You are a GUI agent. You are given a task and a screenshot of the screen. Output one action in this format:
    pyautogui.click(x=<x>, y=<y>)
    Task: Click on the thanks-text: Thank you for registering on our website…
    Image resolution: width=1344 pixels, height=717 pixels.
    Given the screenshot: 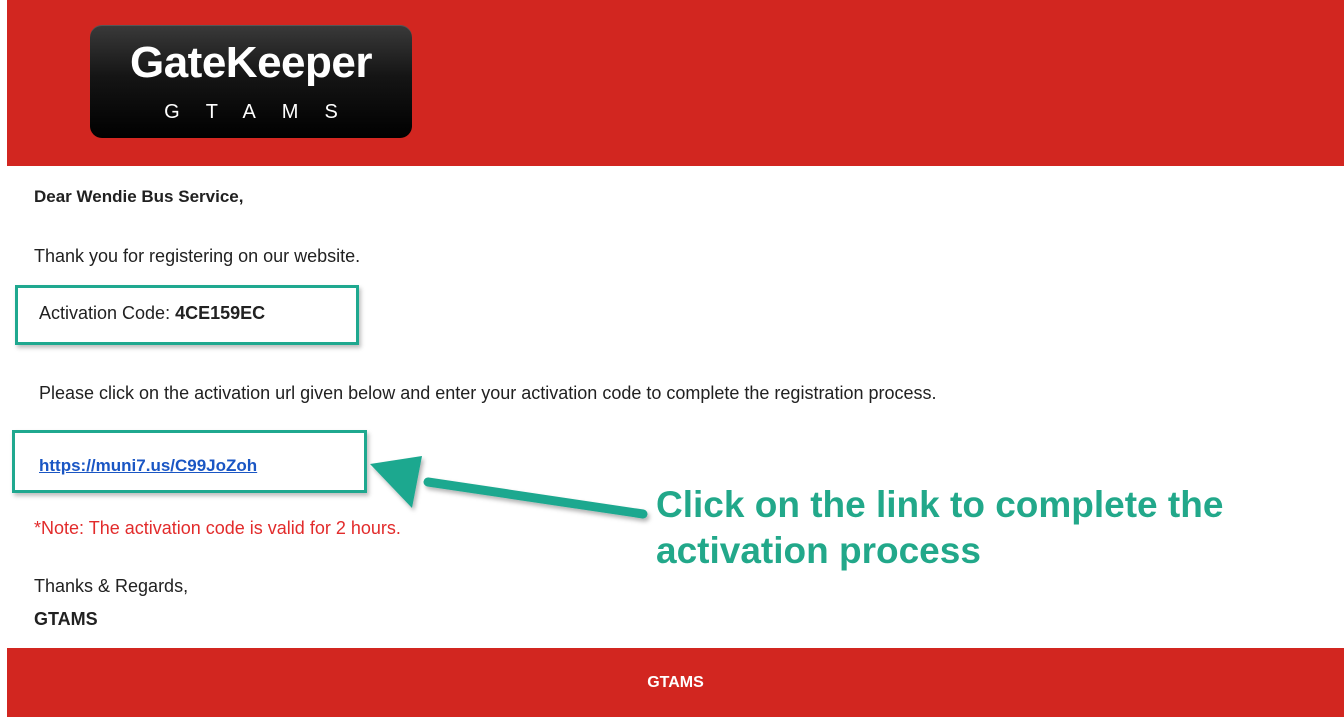 What is the action you would take?
    pyautogui.click(x=197, y=256)
    